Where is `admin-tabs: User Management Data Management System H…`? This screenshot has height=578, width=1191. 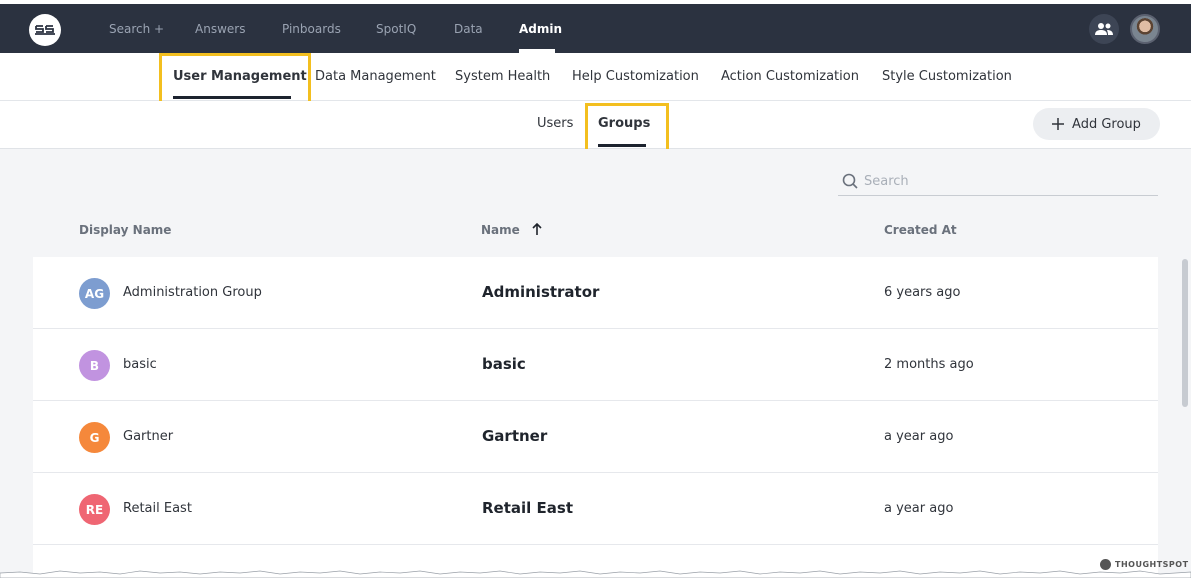 admin-tabs: User Management Data Management System H… is located at coordinates (595, 79).